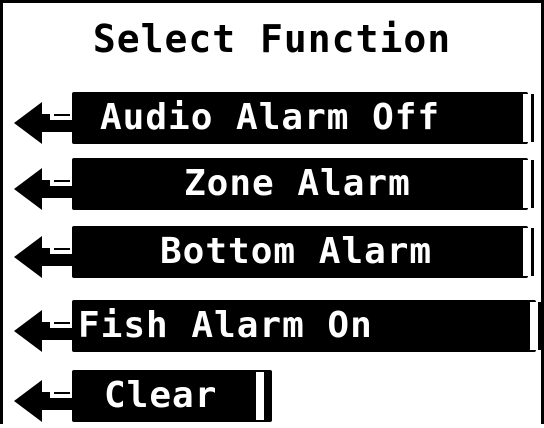 The height and width of the screenshot is (428, 544). I want to click on menu-item-audio-alarm: Audio Alarm Off, so click(272, 121).